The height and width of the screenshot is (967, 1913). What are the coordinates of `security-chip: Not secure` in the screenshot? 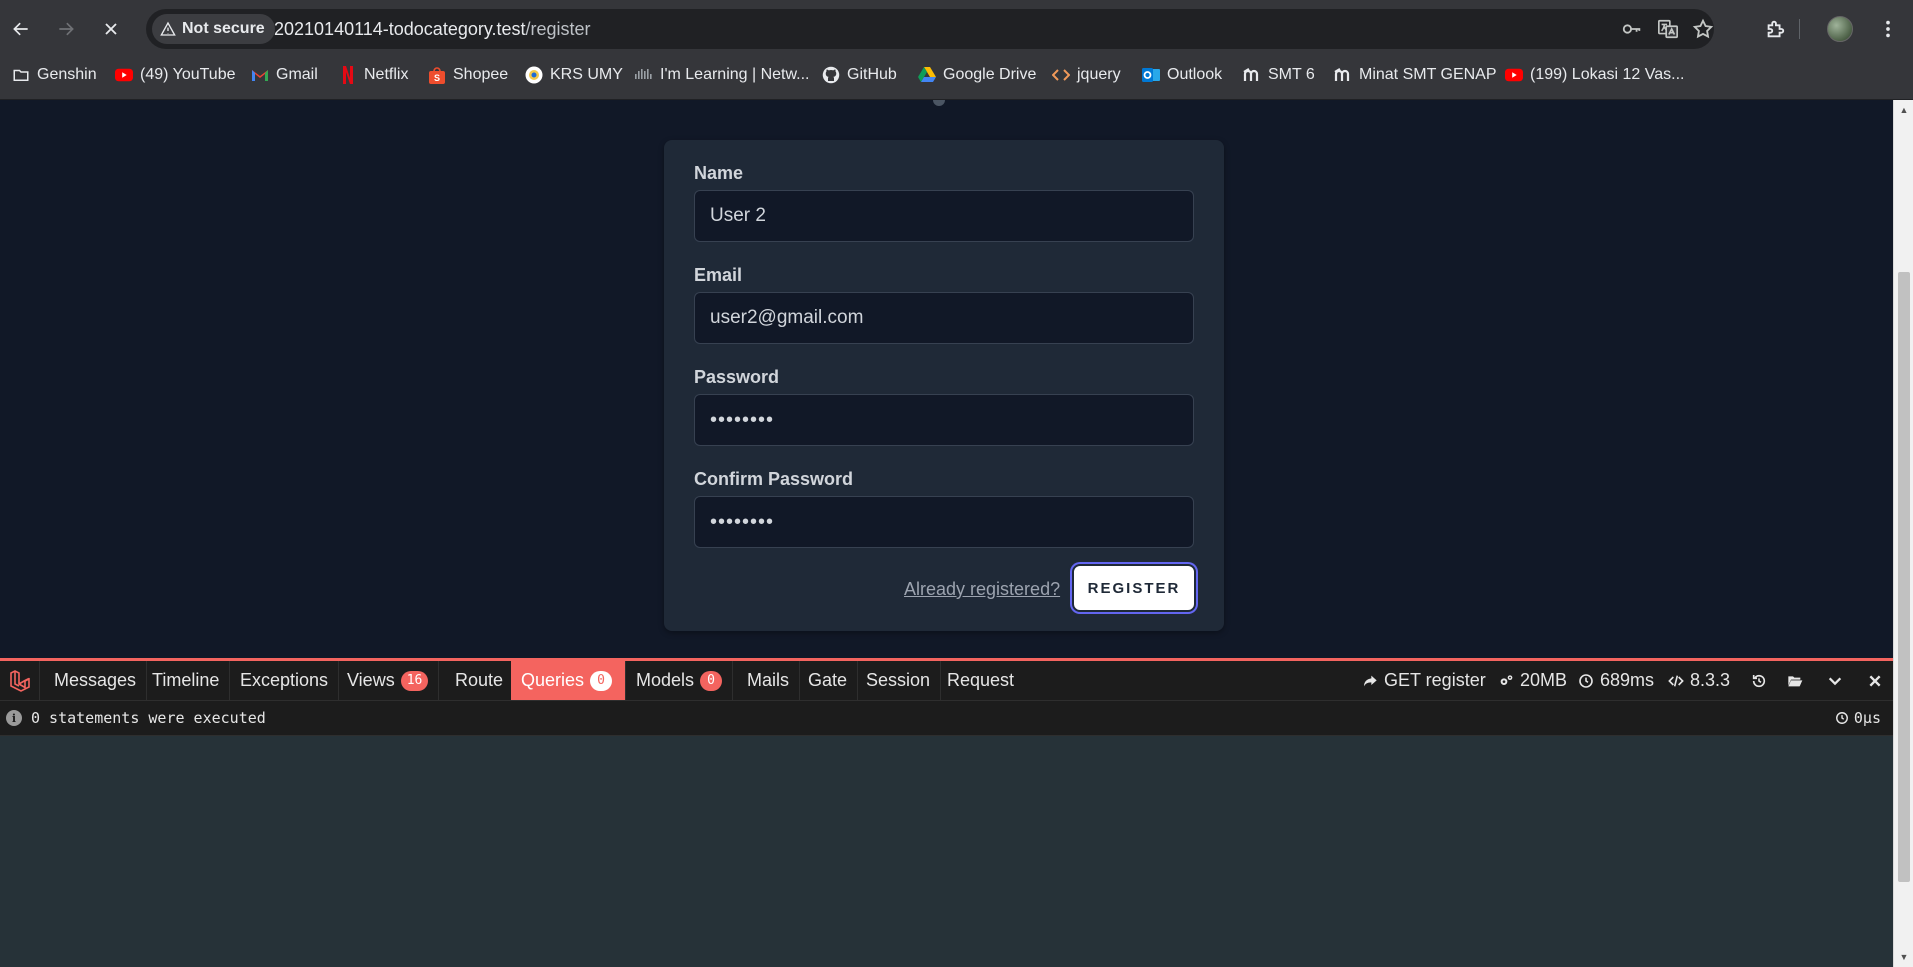 It's located at (213, 29).